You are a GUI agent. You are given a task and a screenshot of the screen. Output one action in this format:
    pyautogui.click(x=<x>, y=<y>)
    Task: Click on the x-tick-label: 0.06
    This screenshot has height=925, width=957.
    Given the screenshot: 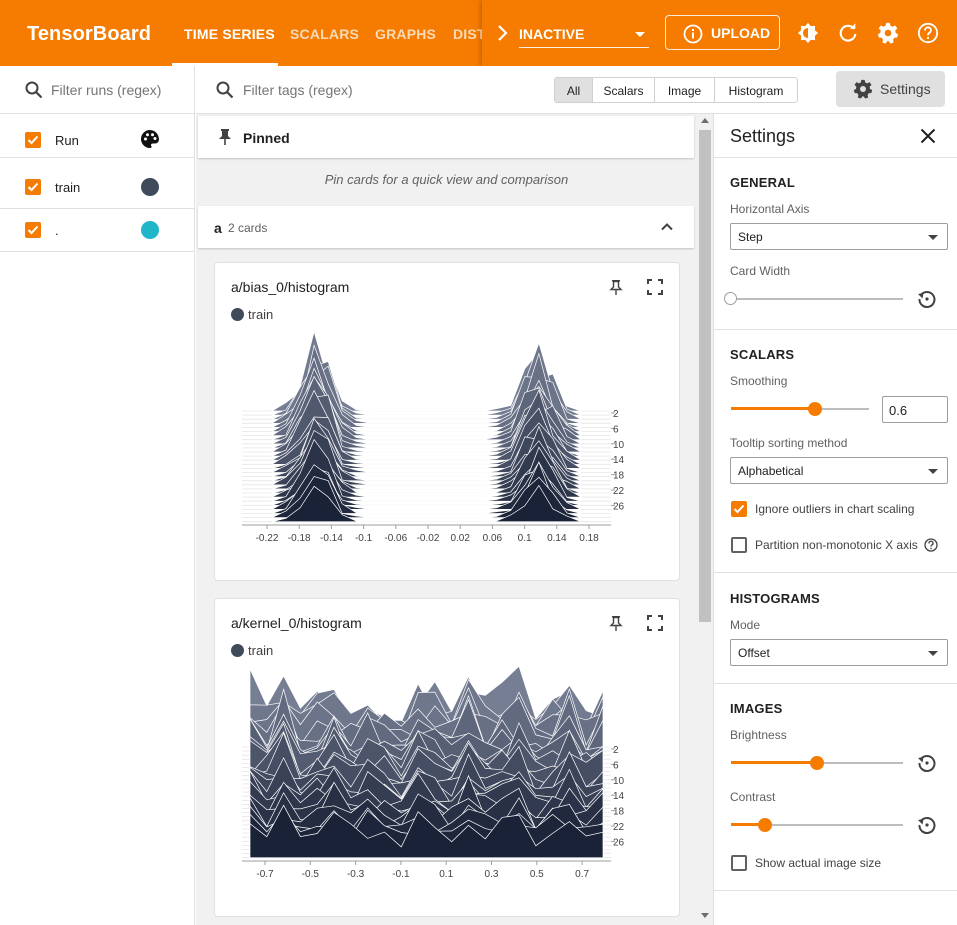 What is the action you would take?
    pyautogui.click(x=493, y=538)
    